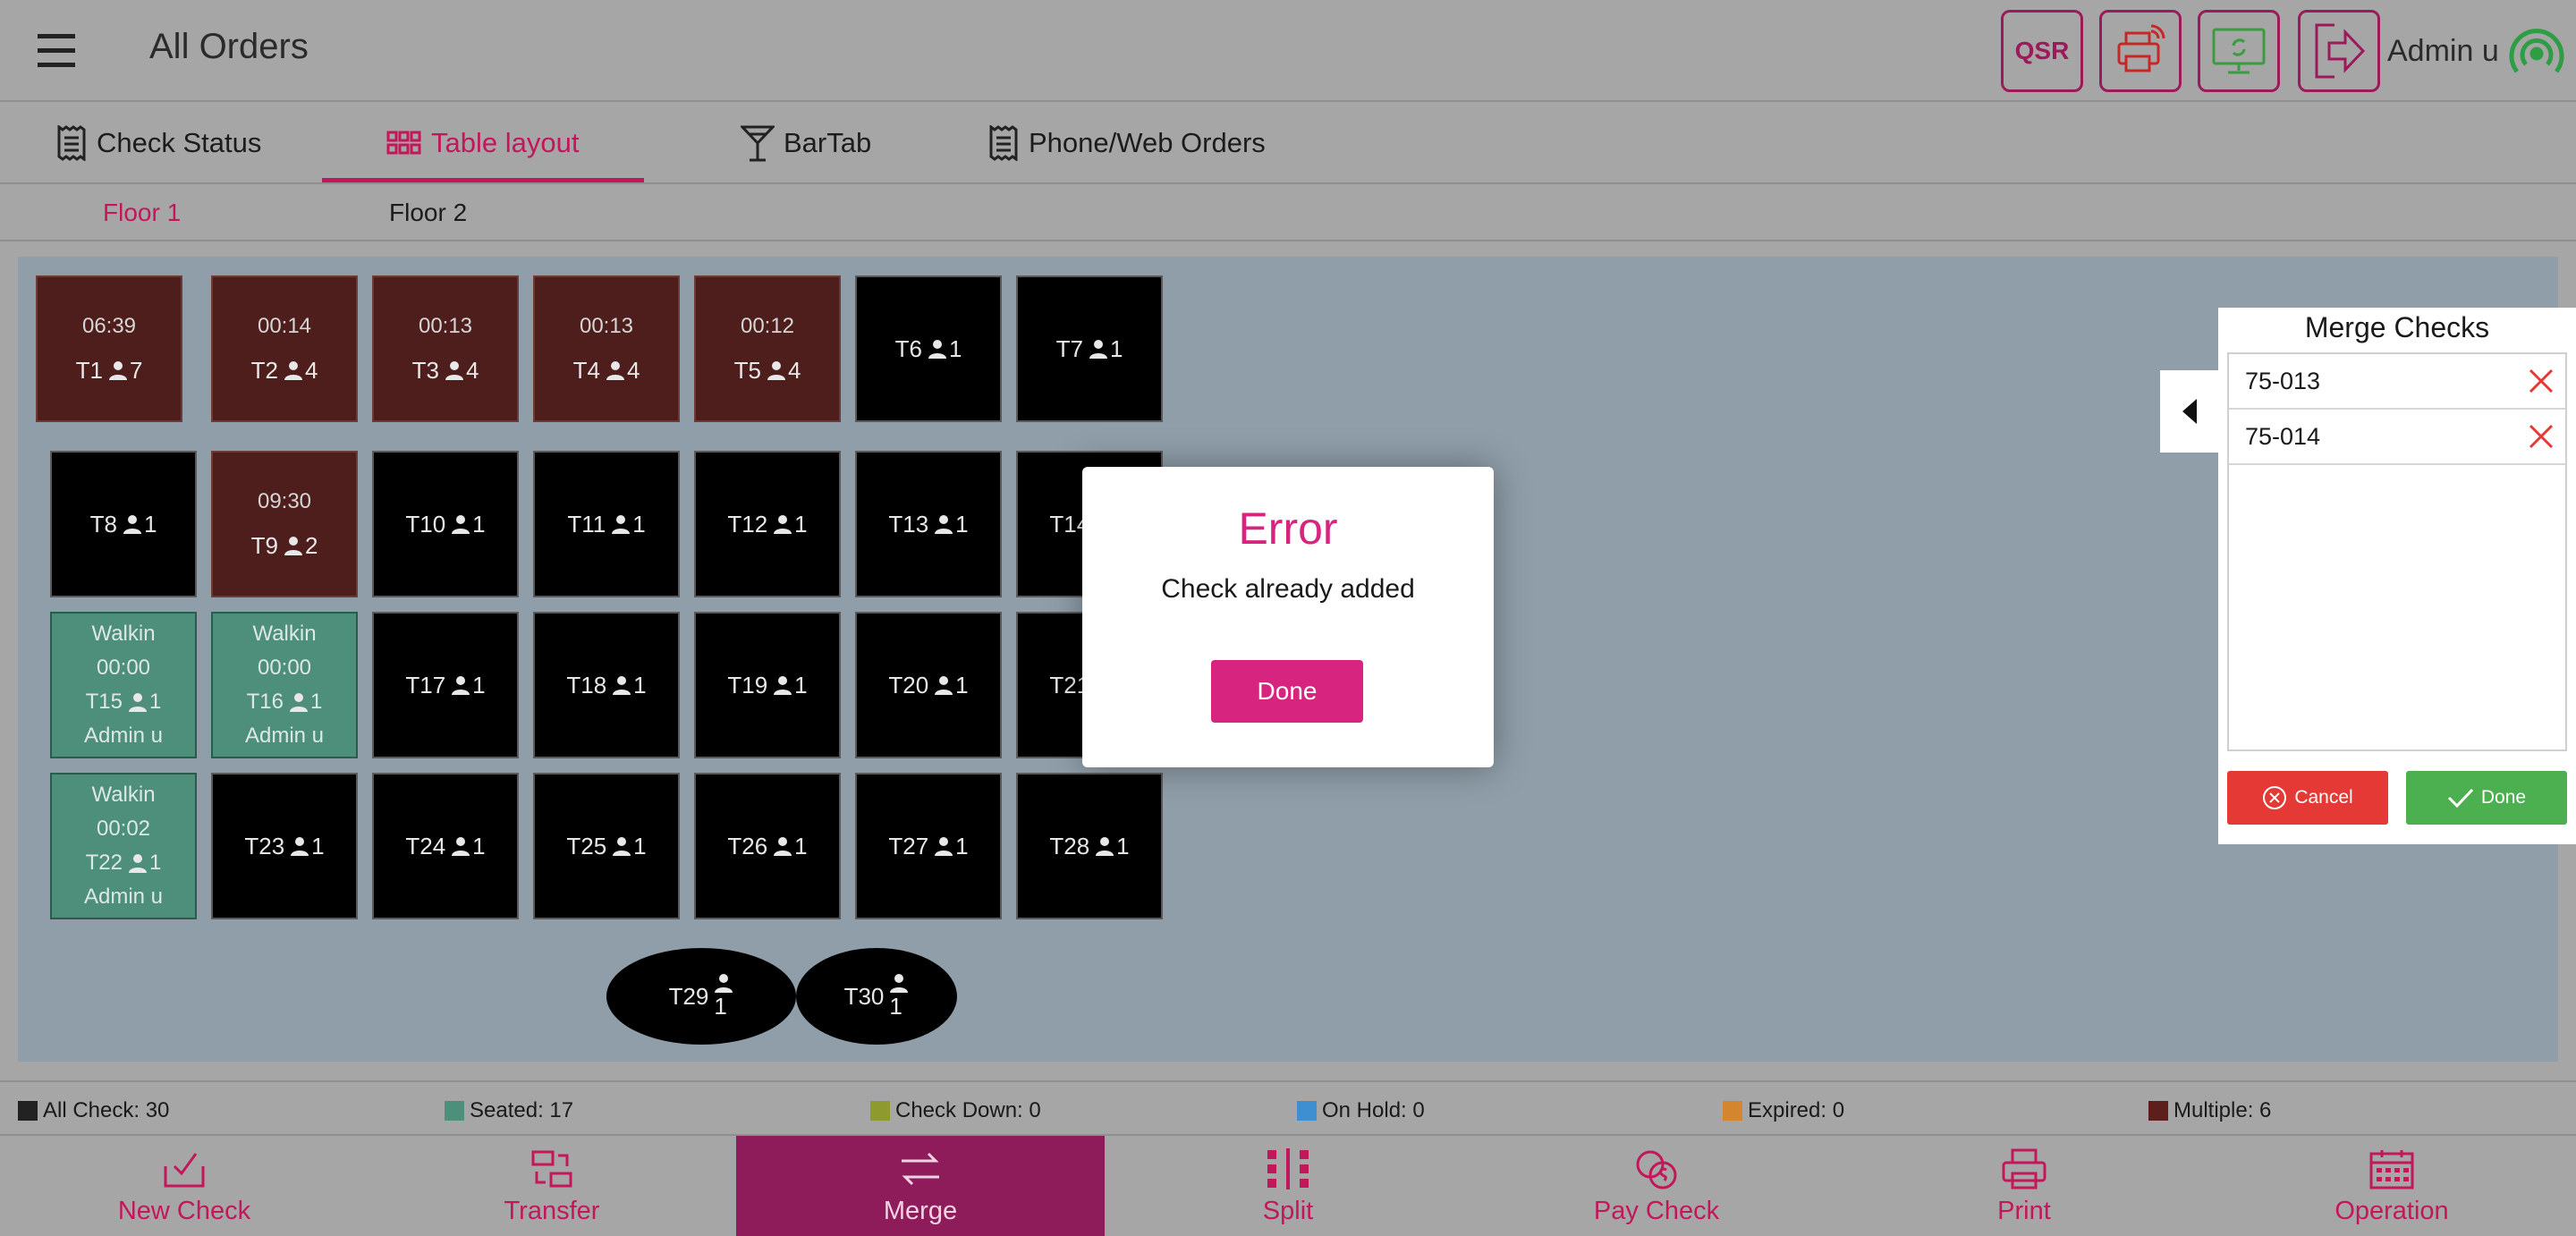 The width and height of the screenshot is (2576, 1236). What do you see at coordinates (586, 370) in the screenshot?
I see `table-name: T4` at bounding box center [586, 370].